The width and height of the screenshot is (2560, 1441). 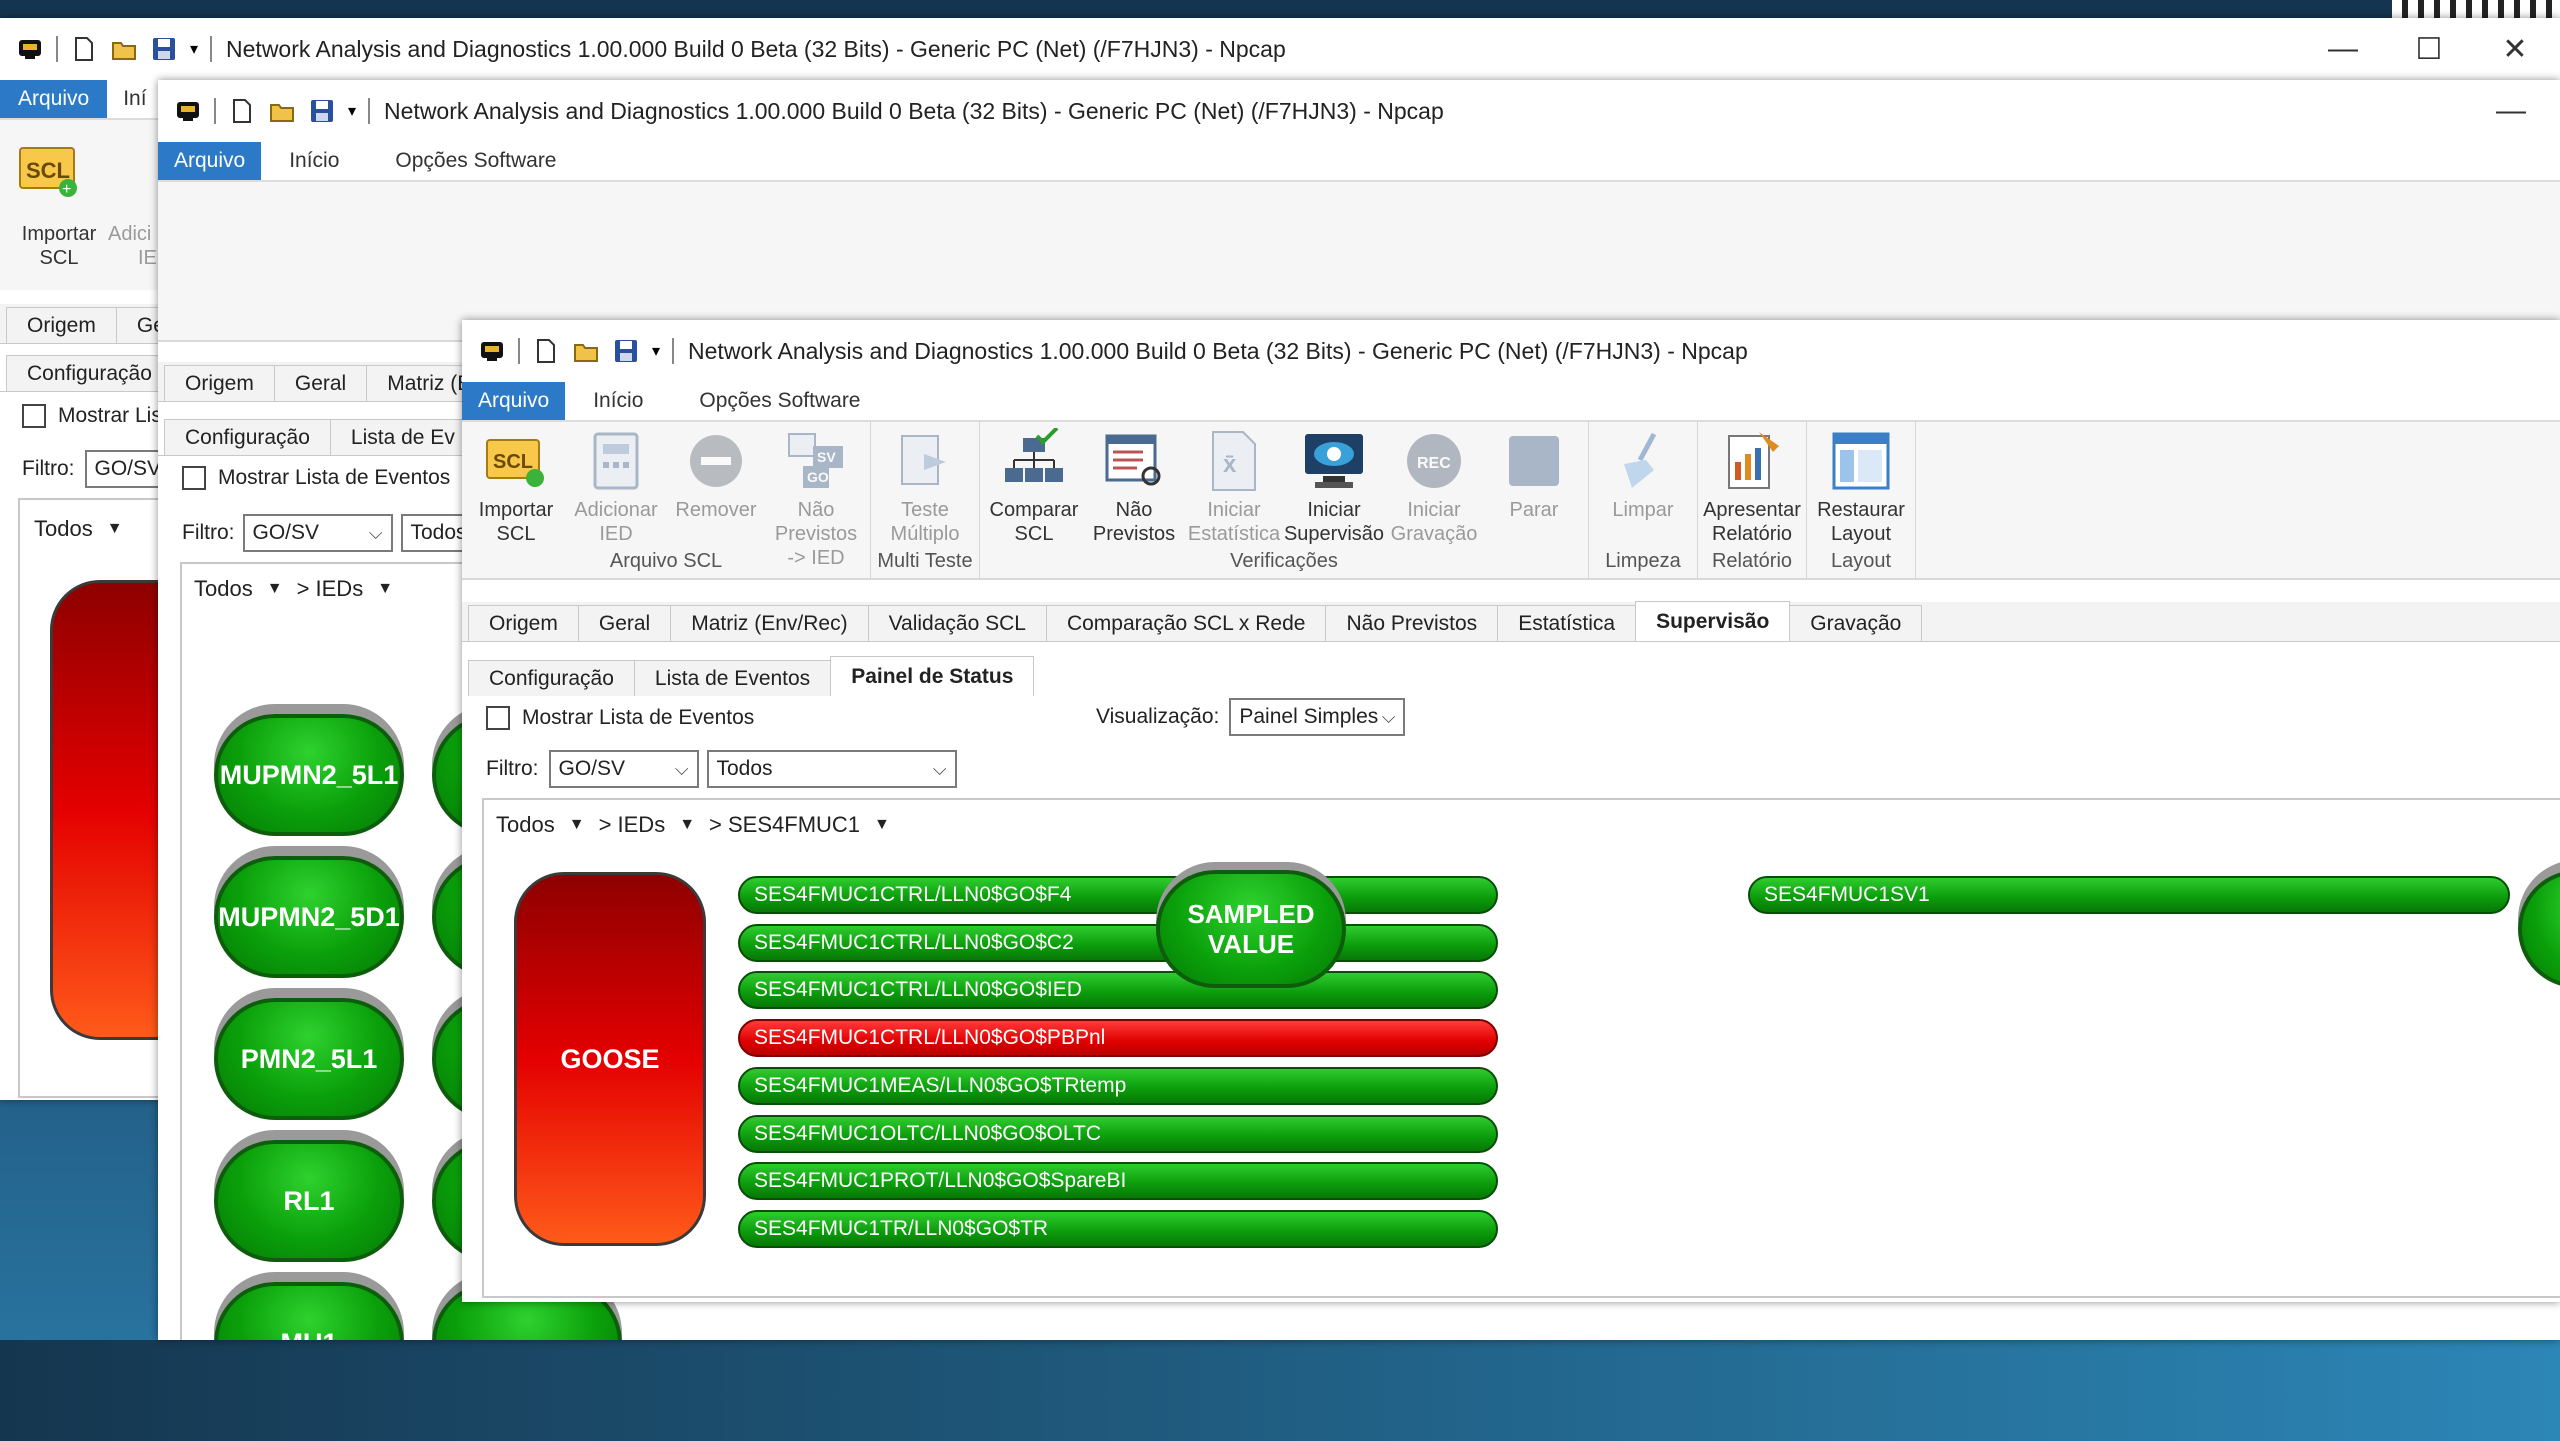 I want to click on filter-all-select: Todos ⌵, so click(x=831, y=769).